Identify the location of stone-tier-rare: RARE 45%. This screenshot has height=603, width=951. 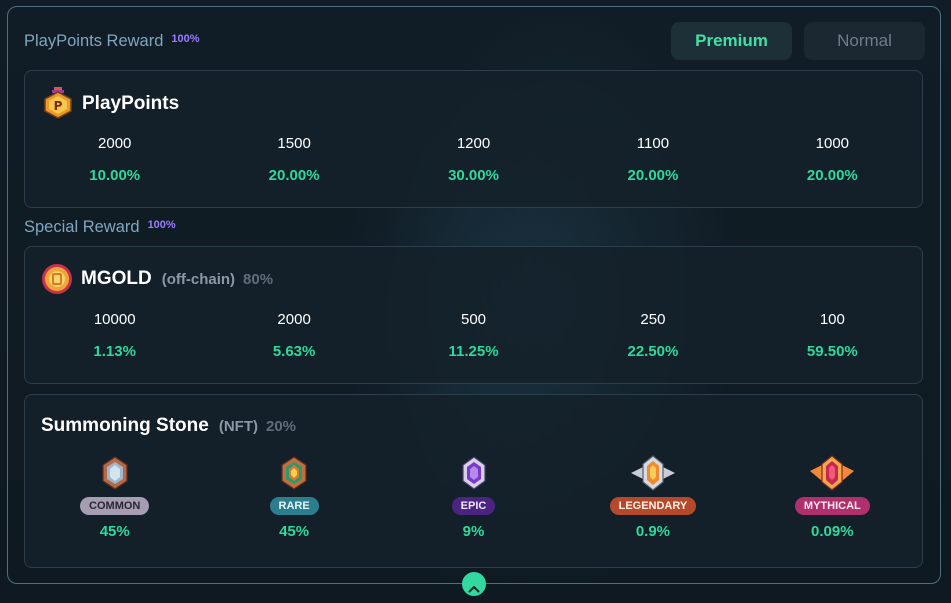
(293, 497).